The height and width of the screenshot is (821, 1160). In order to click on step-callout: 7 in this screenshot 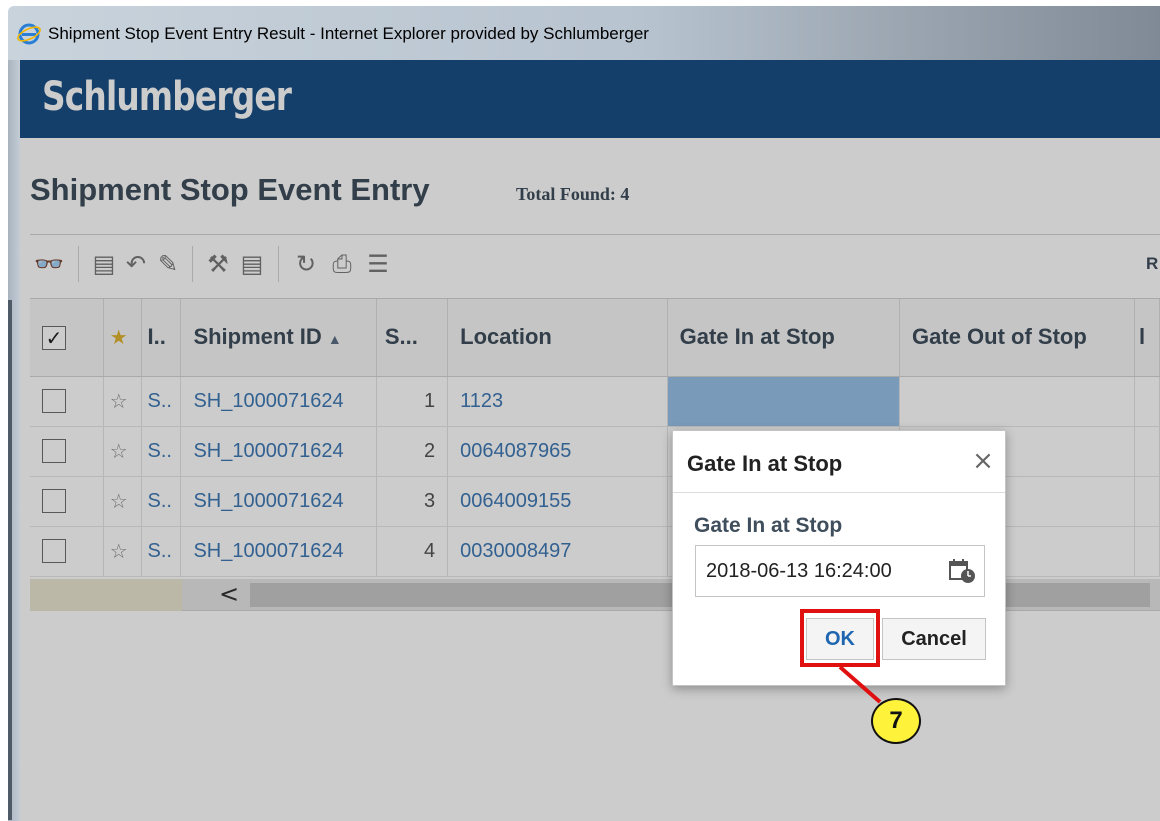, I will do `click(896, 721)`.